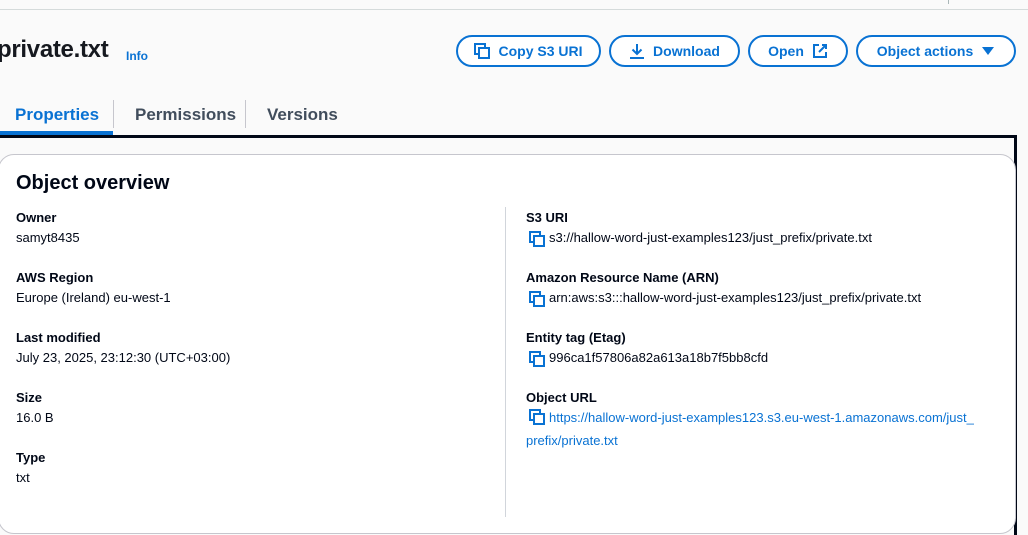 Image resolution: width=1028 pixels, height=535 pixels. I want to click on download-label: Download, so click(686, 51).